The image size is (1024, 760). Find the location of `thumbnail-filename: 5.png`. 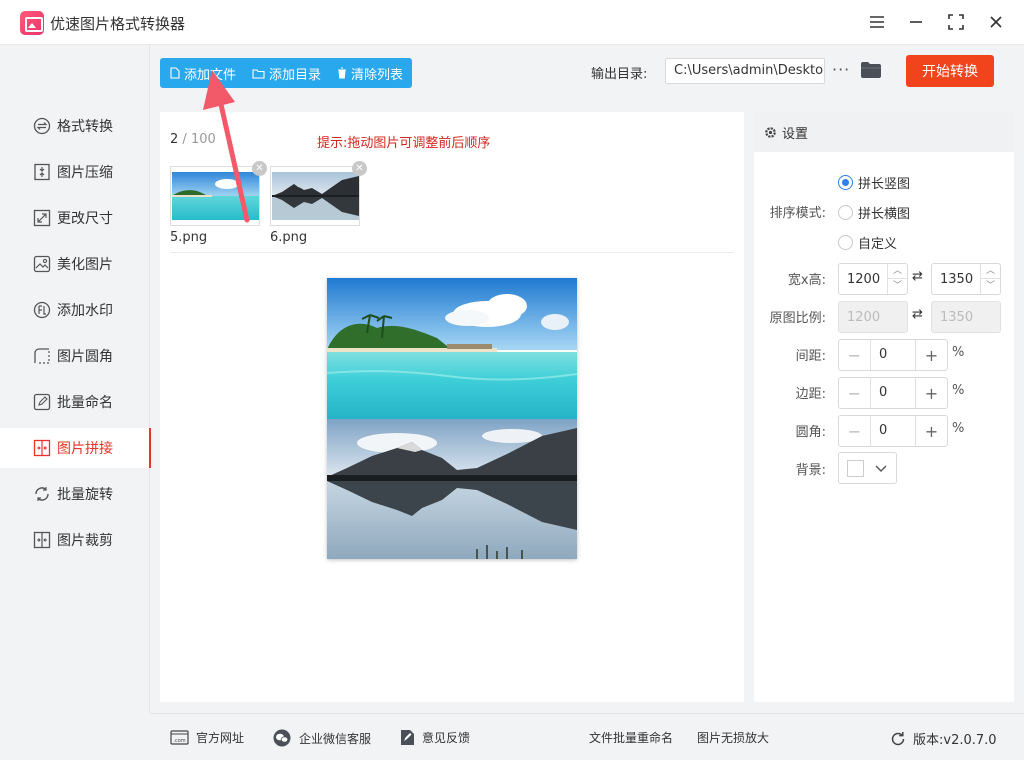

thumbnail-filename: 5.png is located at coordinates (189, 237).